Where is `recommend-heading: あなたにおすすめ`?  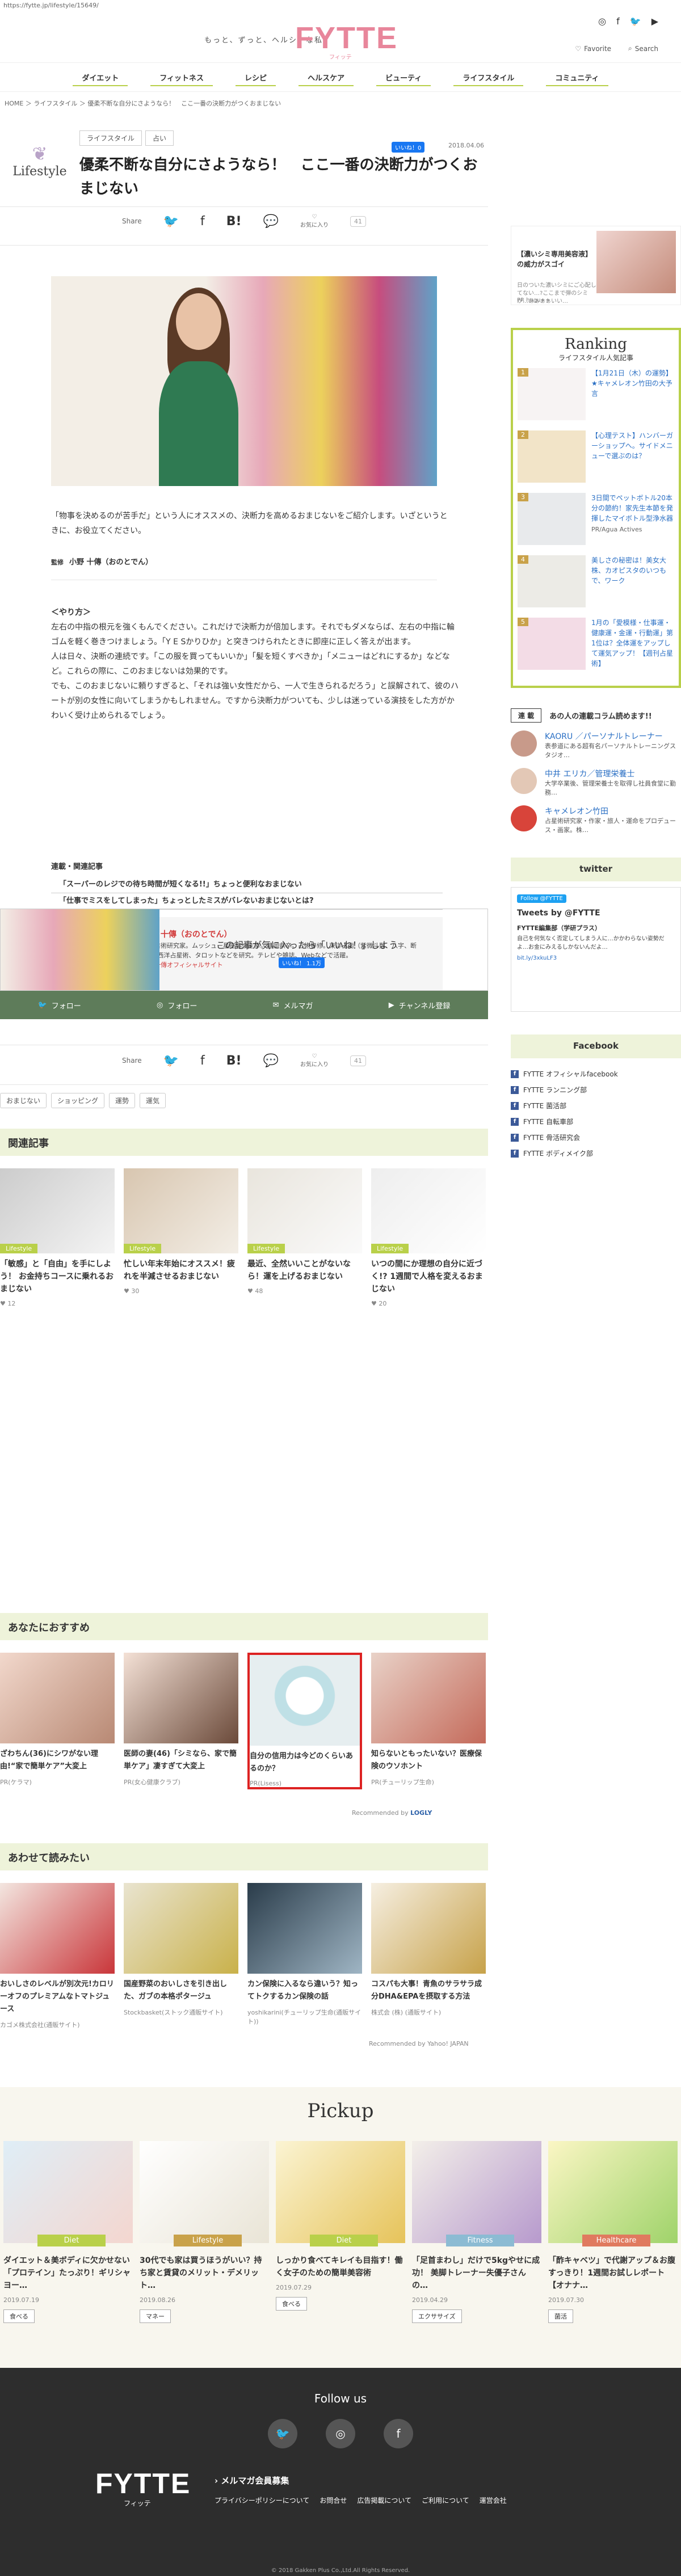 recommend-heading: あなたにおすすめ is located at coordinates (244, 1626).